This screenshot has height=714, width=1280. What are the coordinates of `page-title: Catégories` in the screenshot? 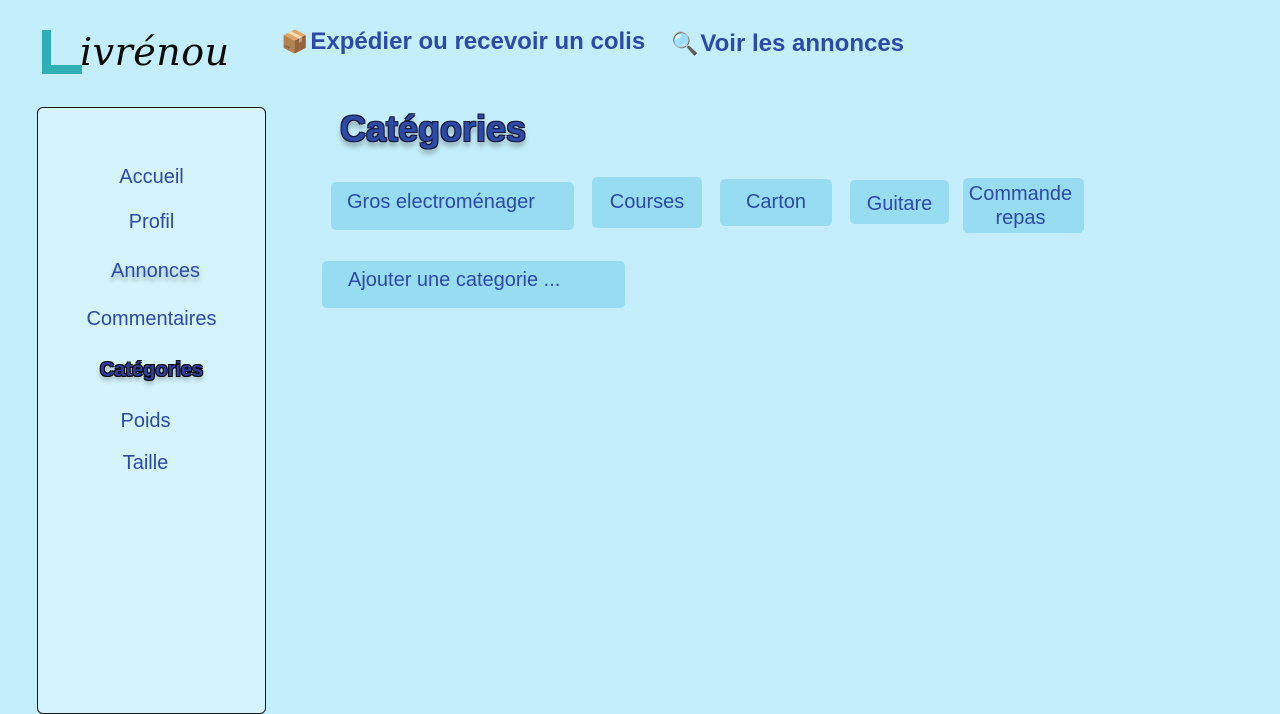 It's located at (433, 128).